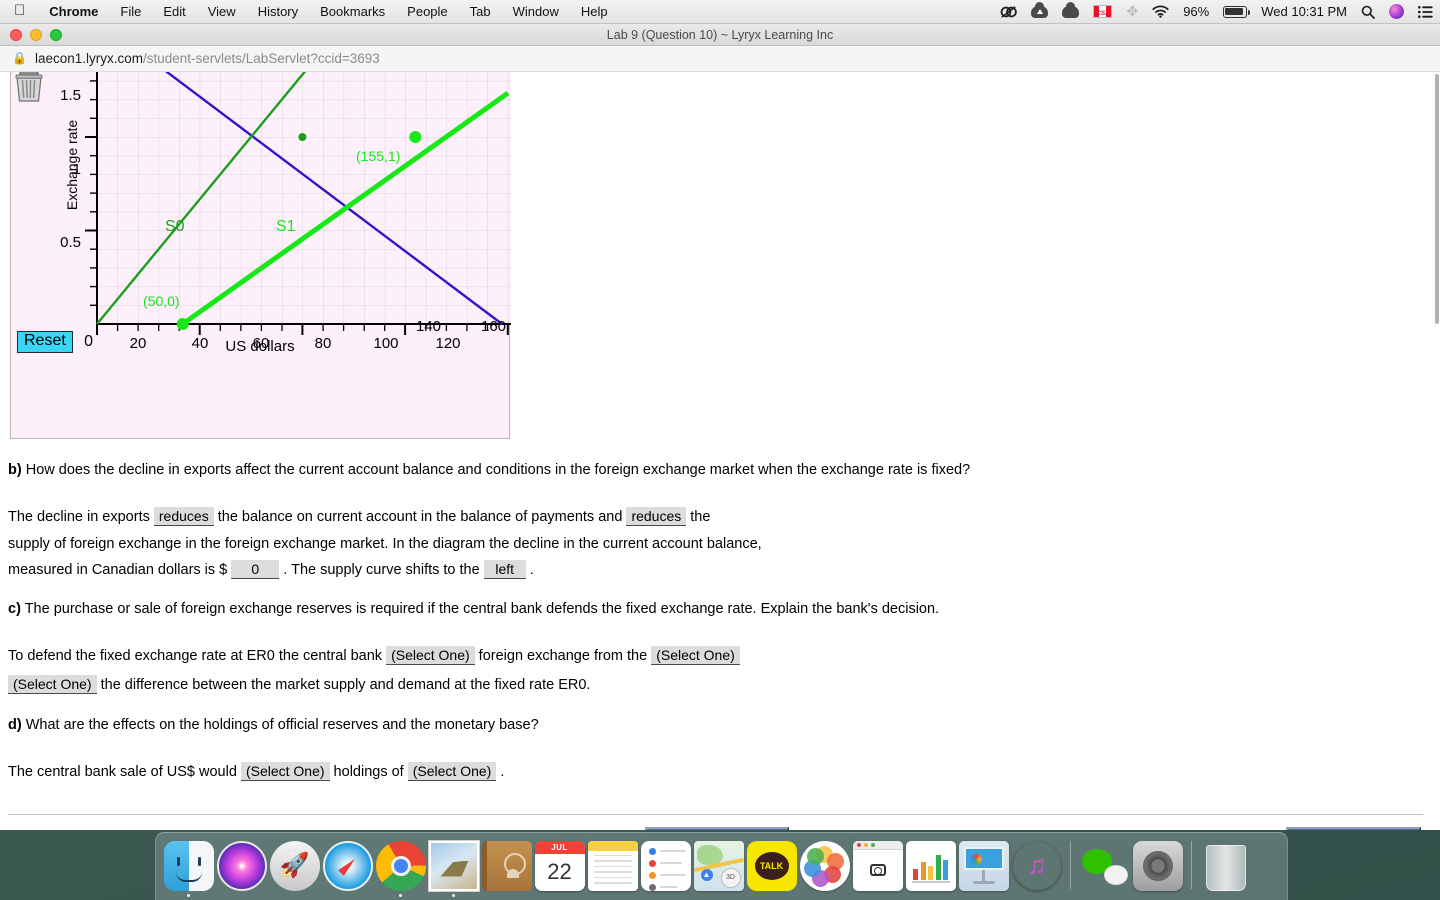 This screenshot has width=1440, height=900. I want to click on question-d-letter: d), so click(15, 725).